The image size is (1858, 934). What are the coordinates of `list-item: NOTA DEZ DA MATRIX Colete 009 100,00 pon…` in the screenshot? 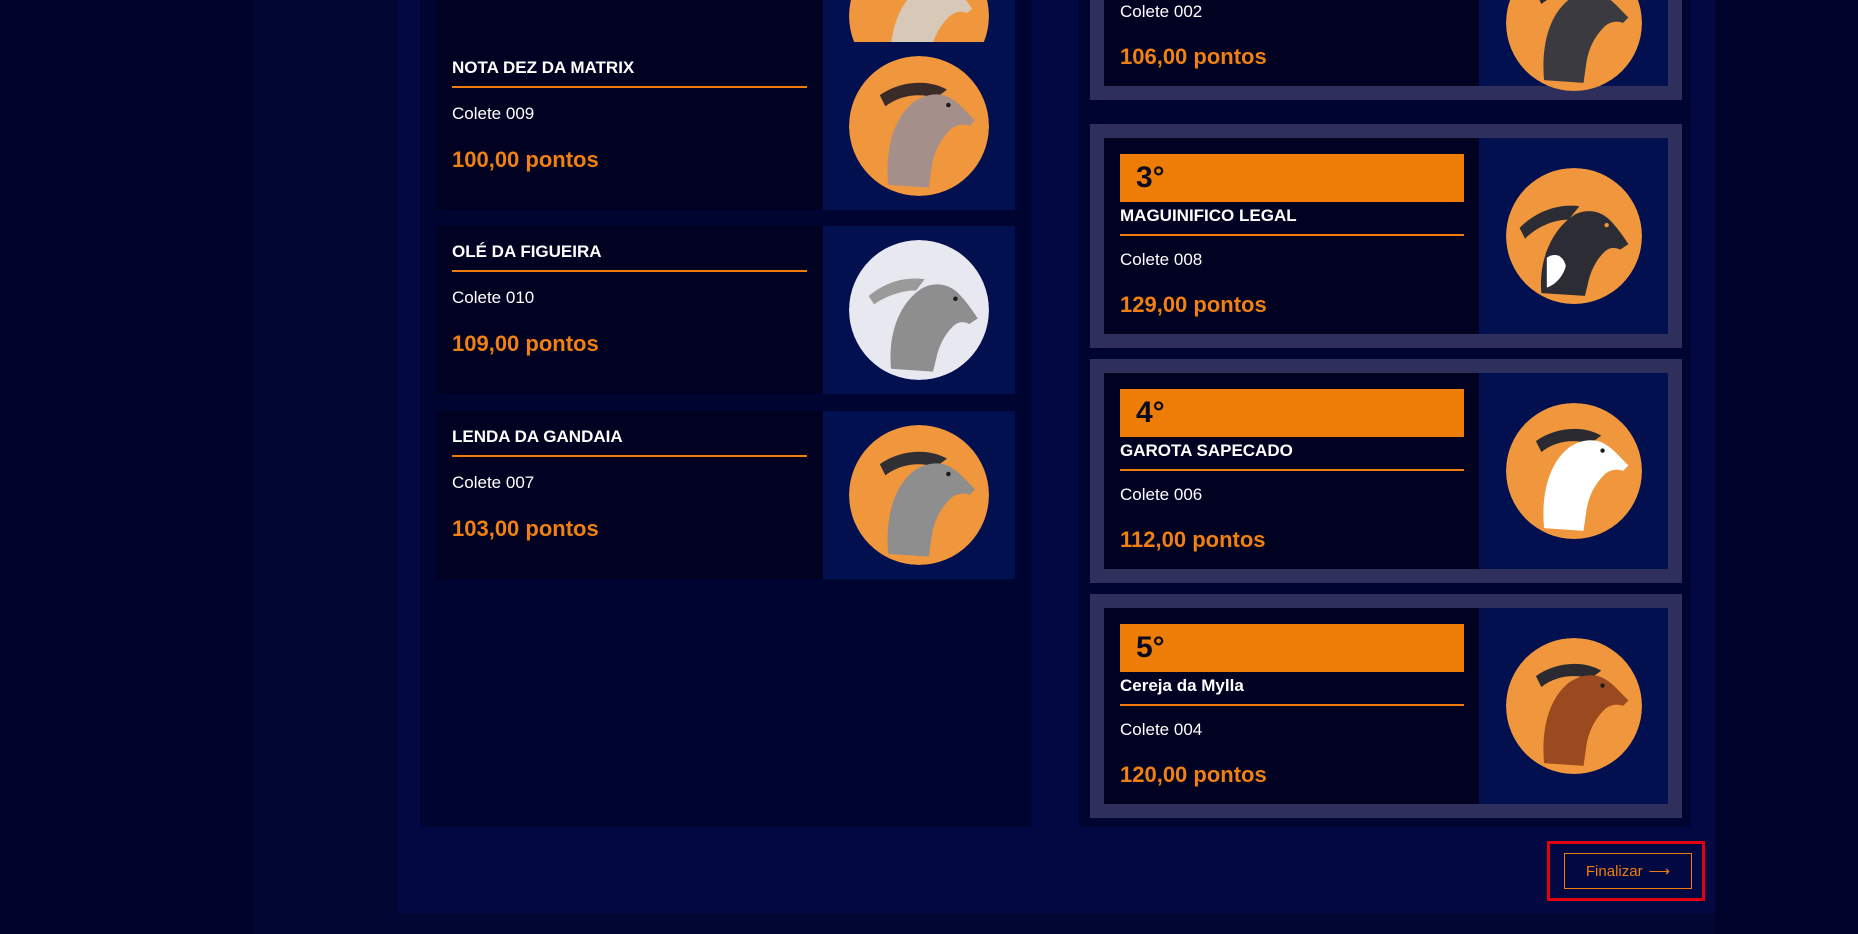 It's located at (725, 126).